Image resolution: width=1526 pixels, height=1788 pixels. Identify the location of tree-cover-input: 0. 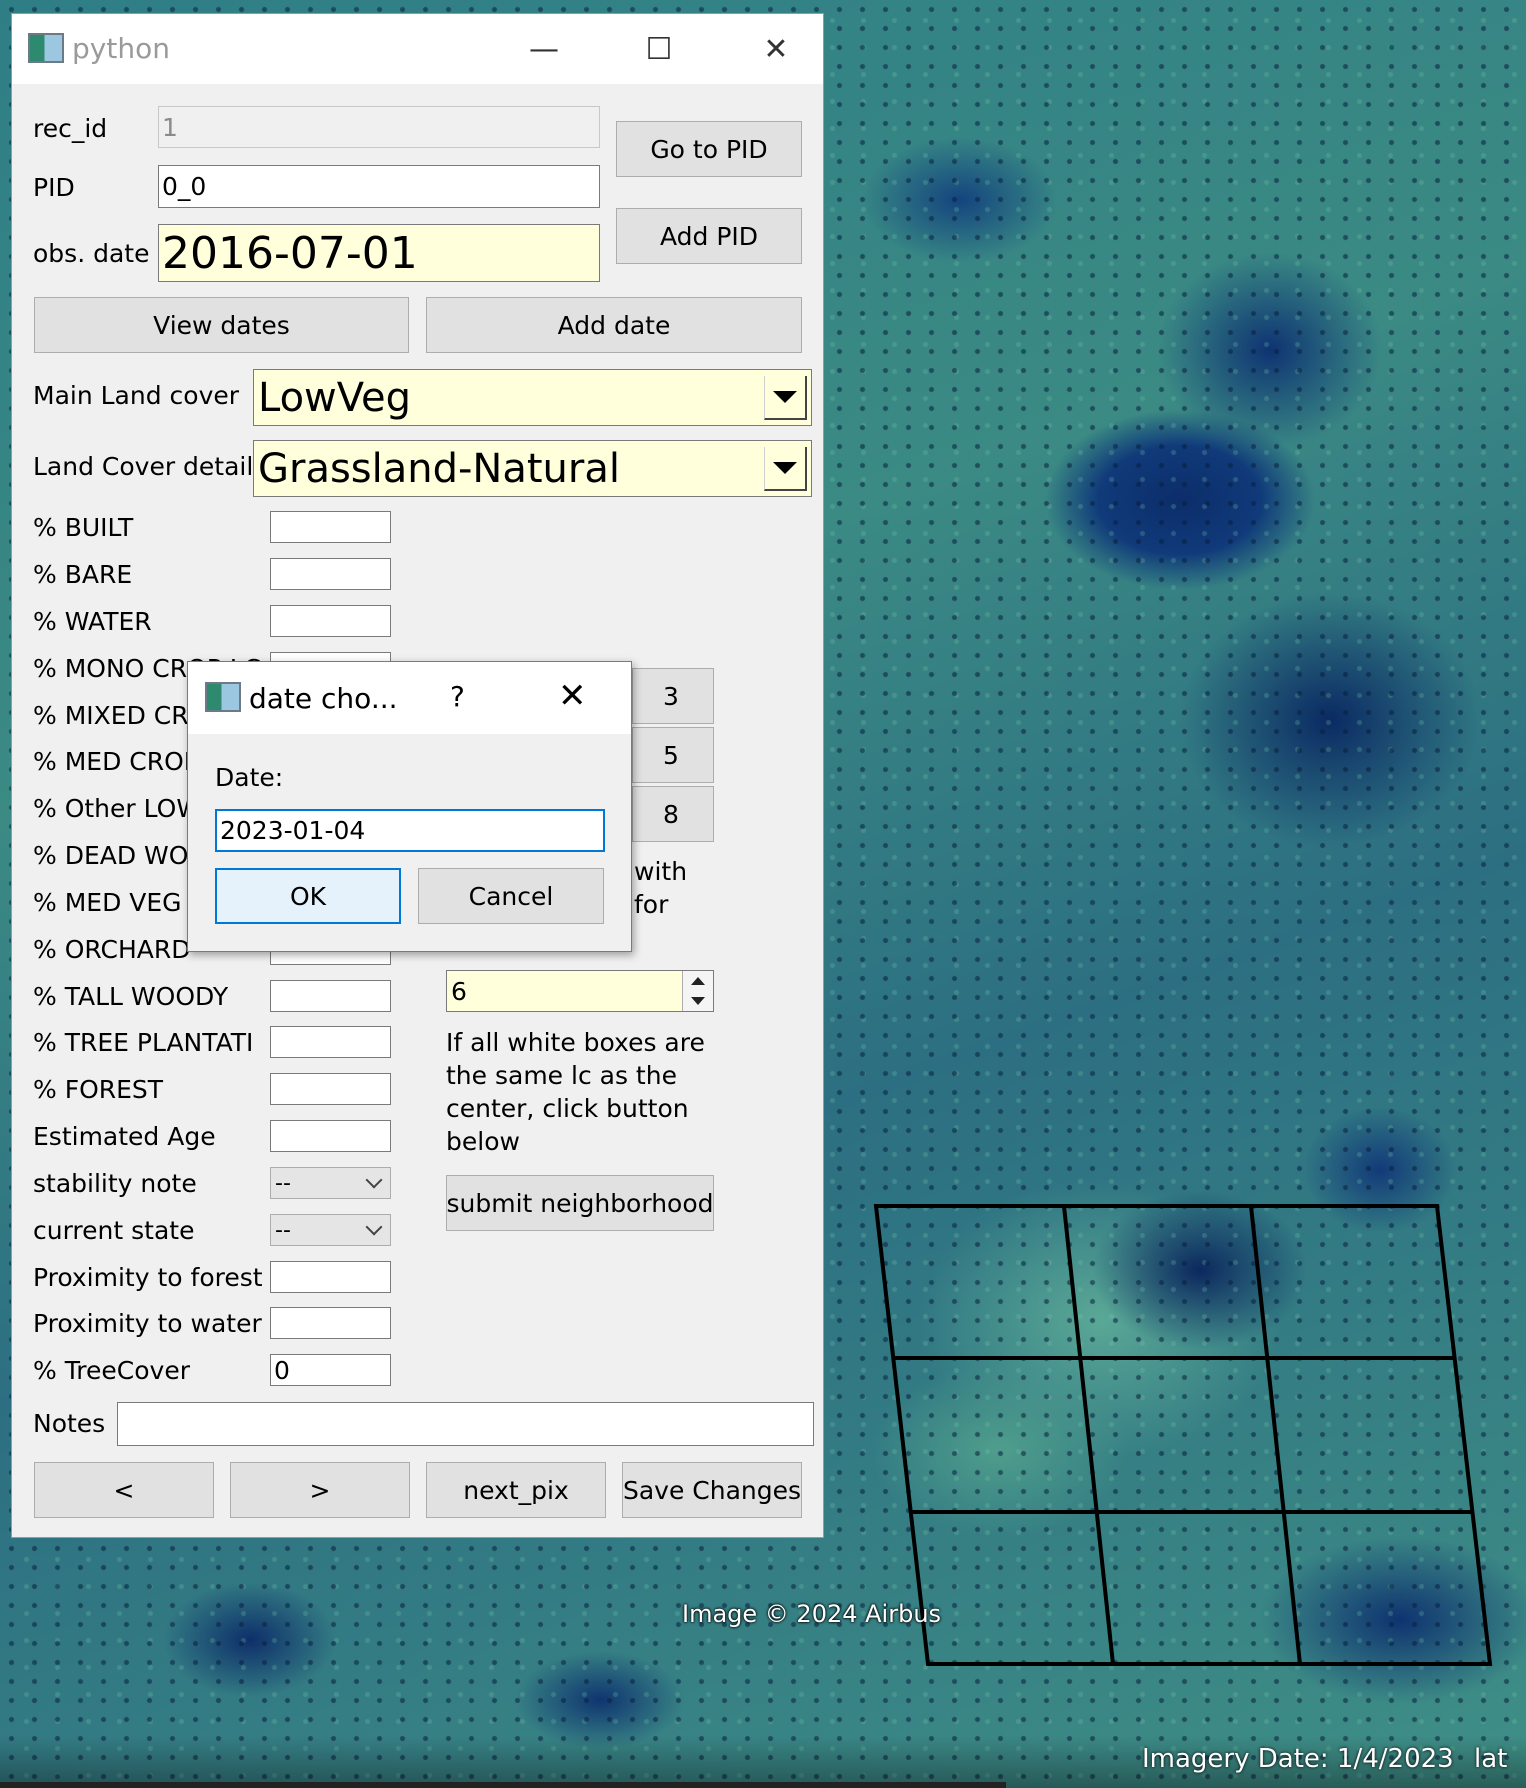
(330, 1370).